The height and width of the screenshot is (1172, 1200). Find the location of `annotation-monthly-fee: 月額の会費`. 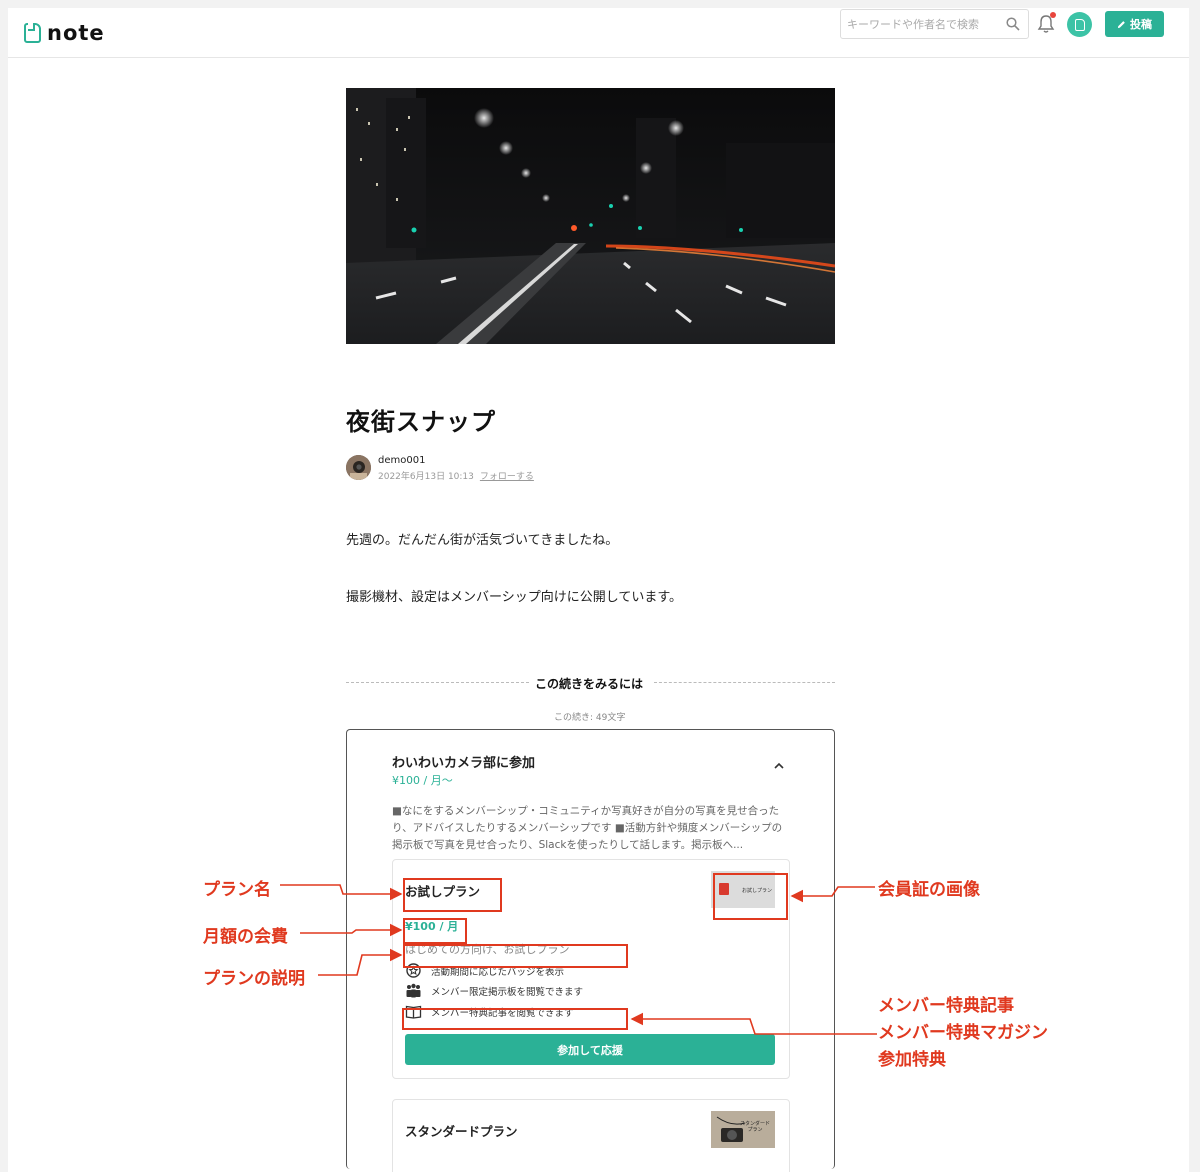

annotation-monthly-fee: 月額の会費 is located at coordinates (245, 937).